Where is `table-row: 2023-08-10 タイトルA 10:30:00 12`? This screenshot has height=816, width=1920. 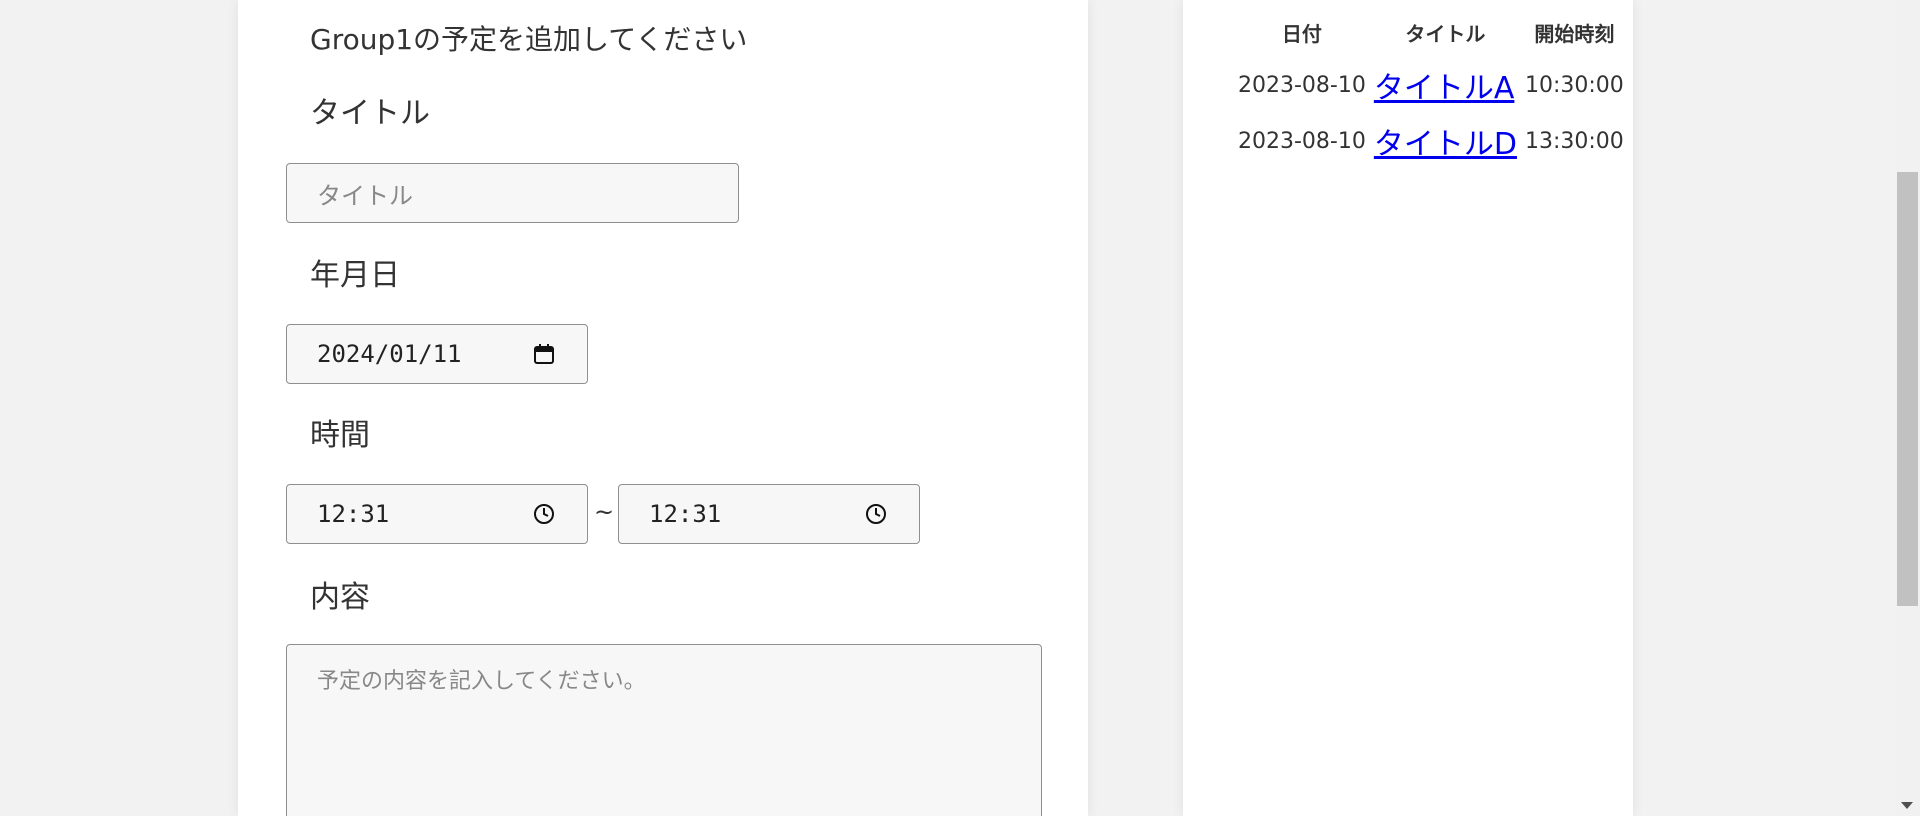 table-row: 2023-08-10 タイトルA 10:30:00 12 is located at coordinates (1433, 85).